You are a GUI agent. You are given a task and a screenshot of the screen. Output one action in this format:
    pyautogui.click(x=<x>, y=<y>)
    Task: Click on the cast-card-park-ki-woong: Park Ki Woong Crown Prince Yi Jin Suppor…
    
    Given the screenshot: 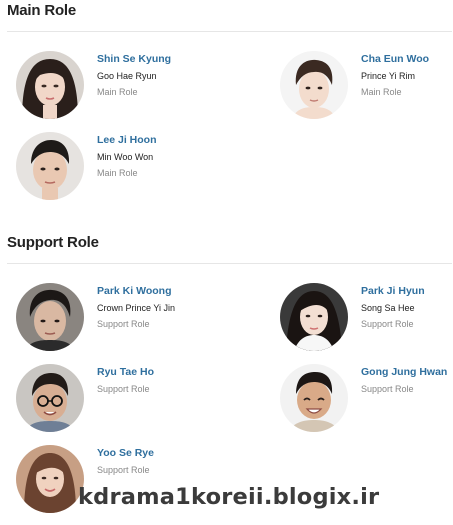 What is the action you would take?
    pyautogui.click(x=116, y=318)
    